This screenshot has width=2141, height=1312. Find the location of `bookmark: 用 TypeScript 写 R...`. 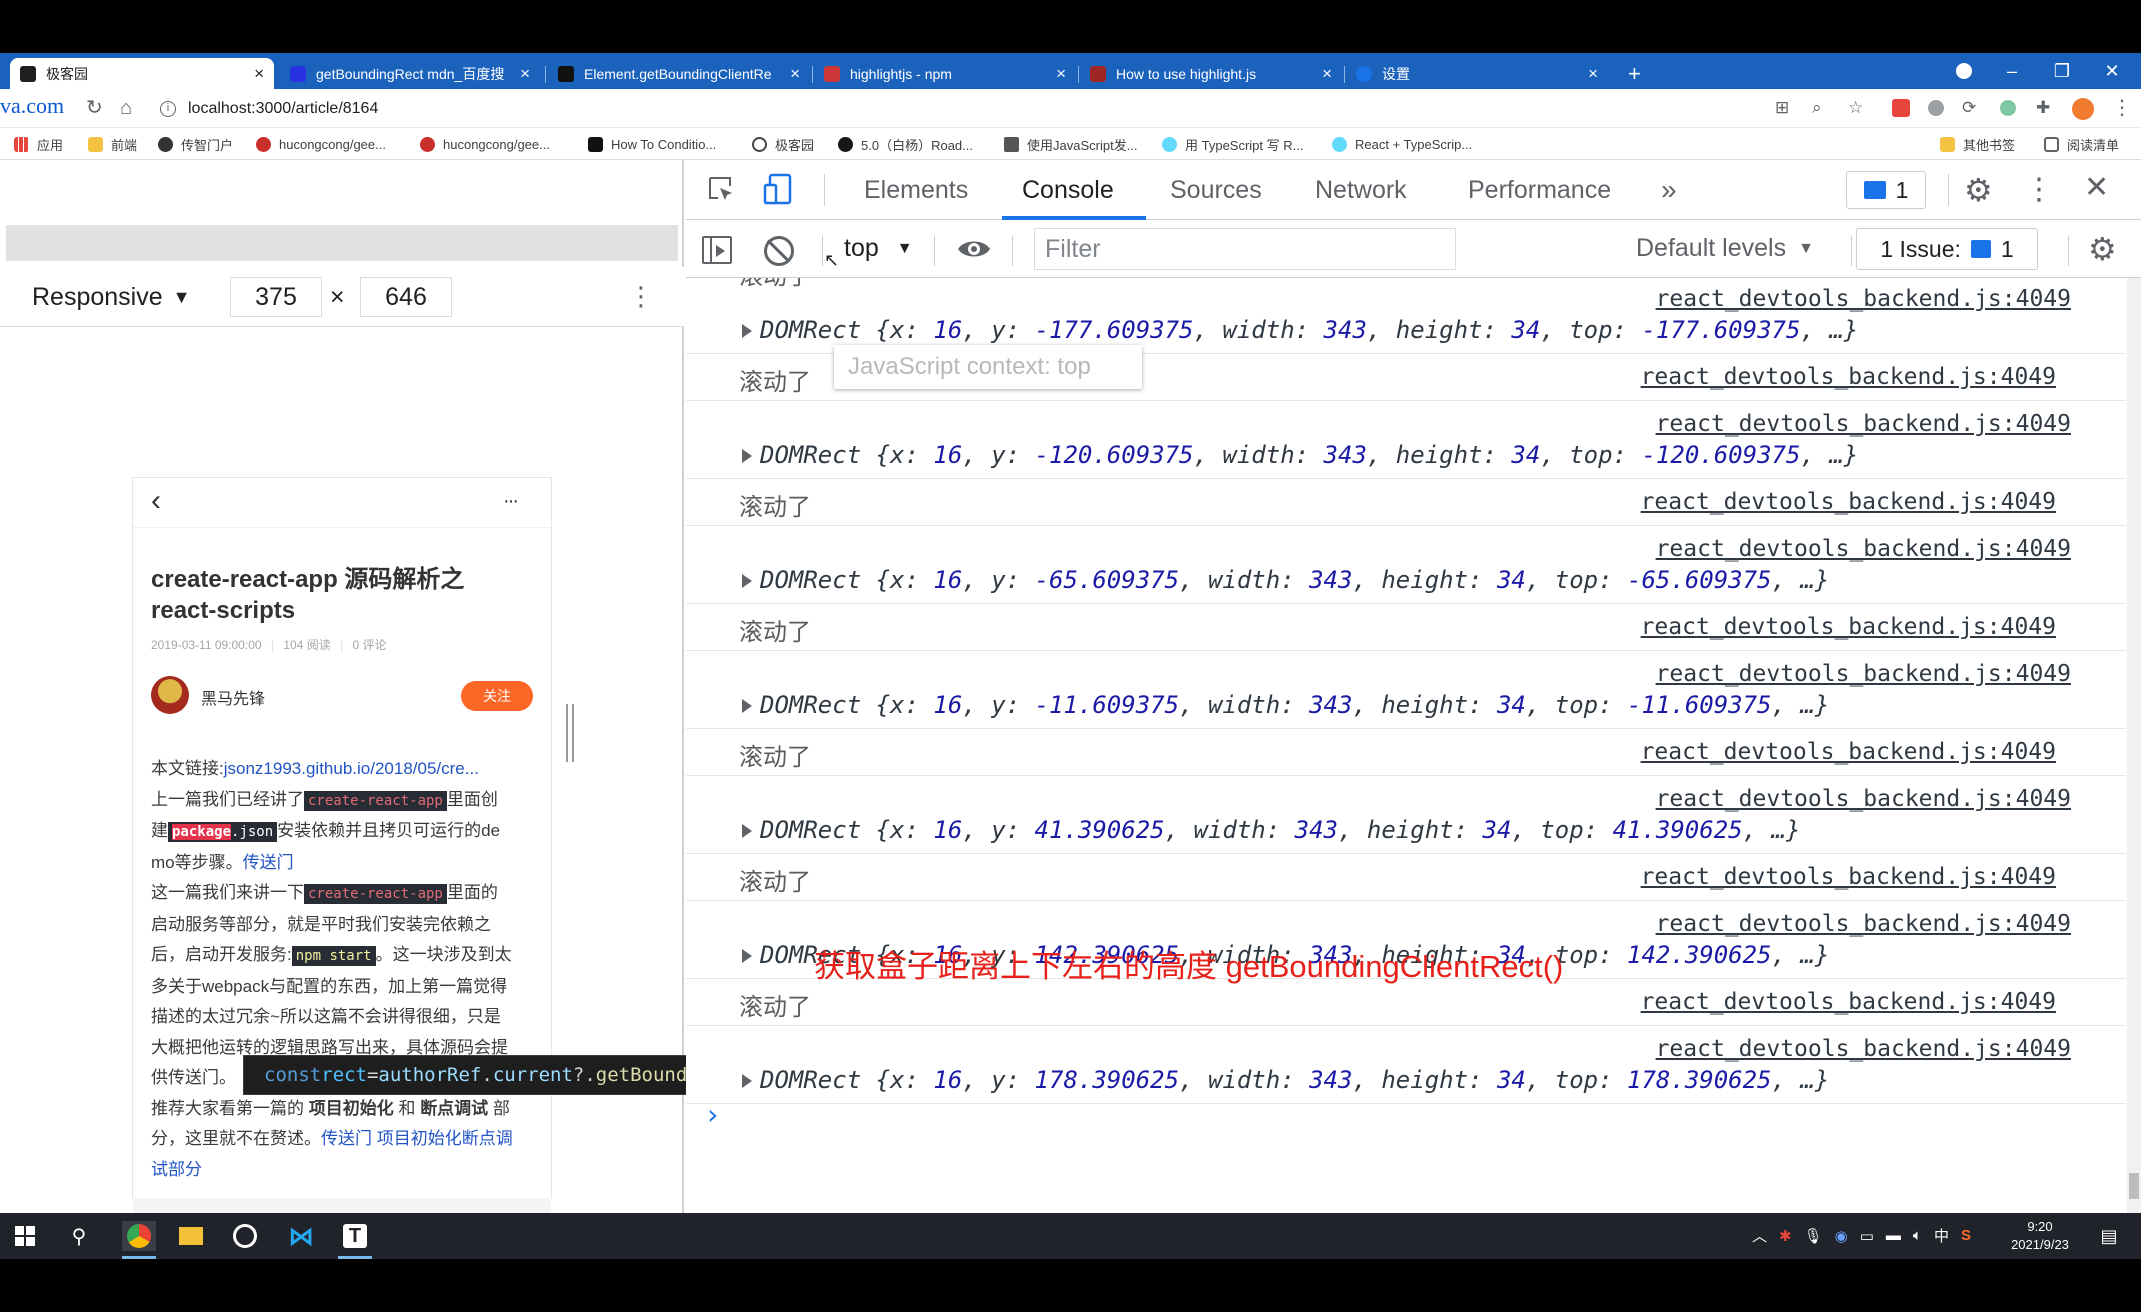

bookmark: 用 TypeScript 写 R... is located at coordinates (1232, 144).